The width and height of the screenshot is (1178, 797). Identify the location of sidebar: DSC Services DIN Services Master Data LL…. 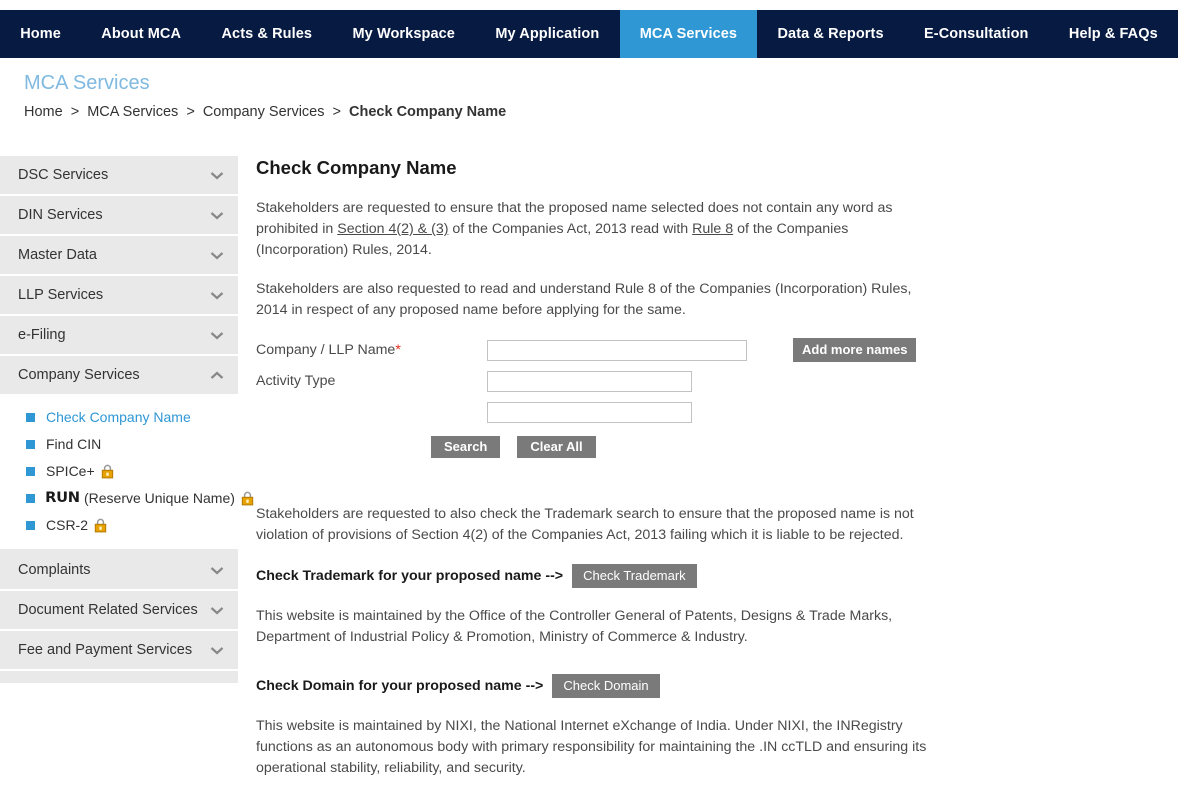
(127, 420).